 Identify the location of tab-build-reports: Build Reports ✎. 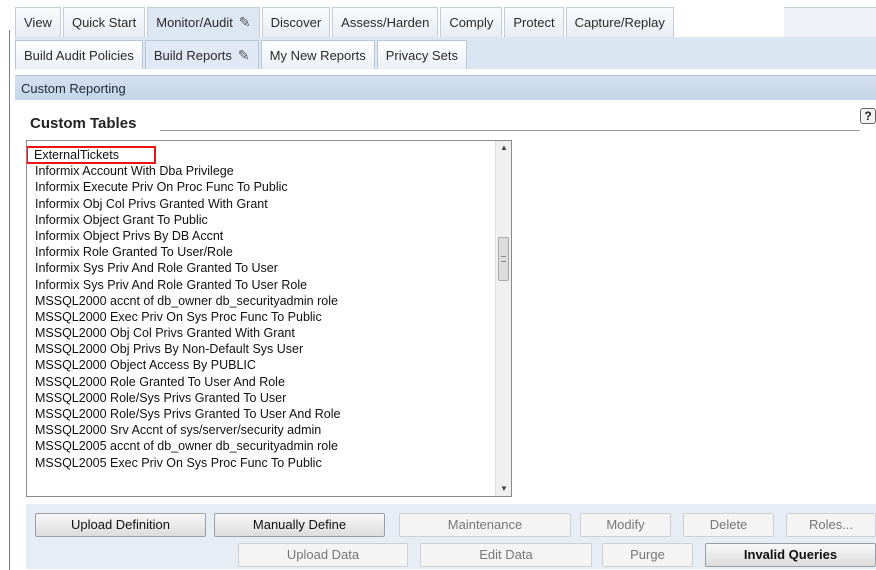
(201, 54).